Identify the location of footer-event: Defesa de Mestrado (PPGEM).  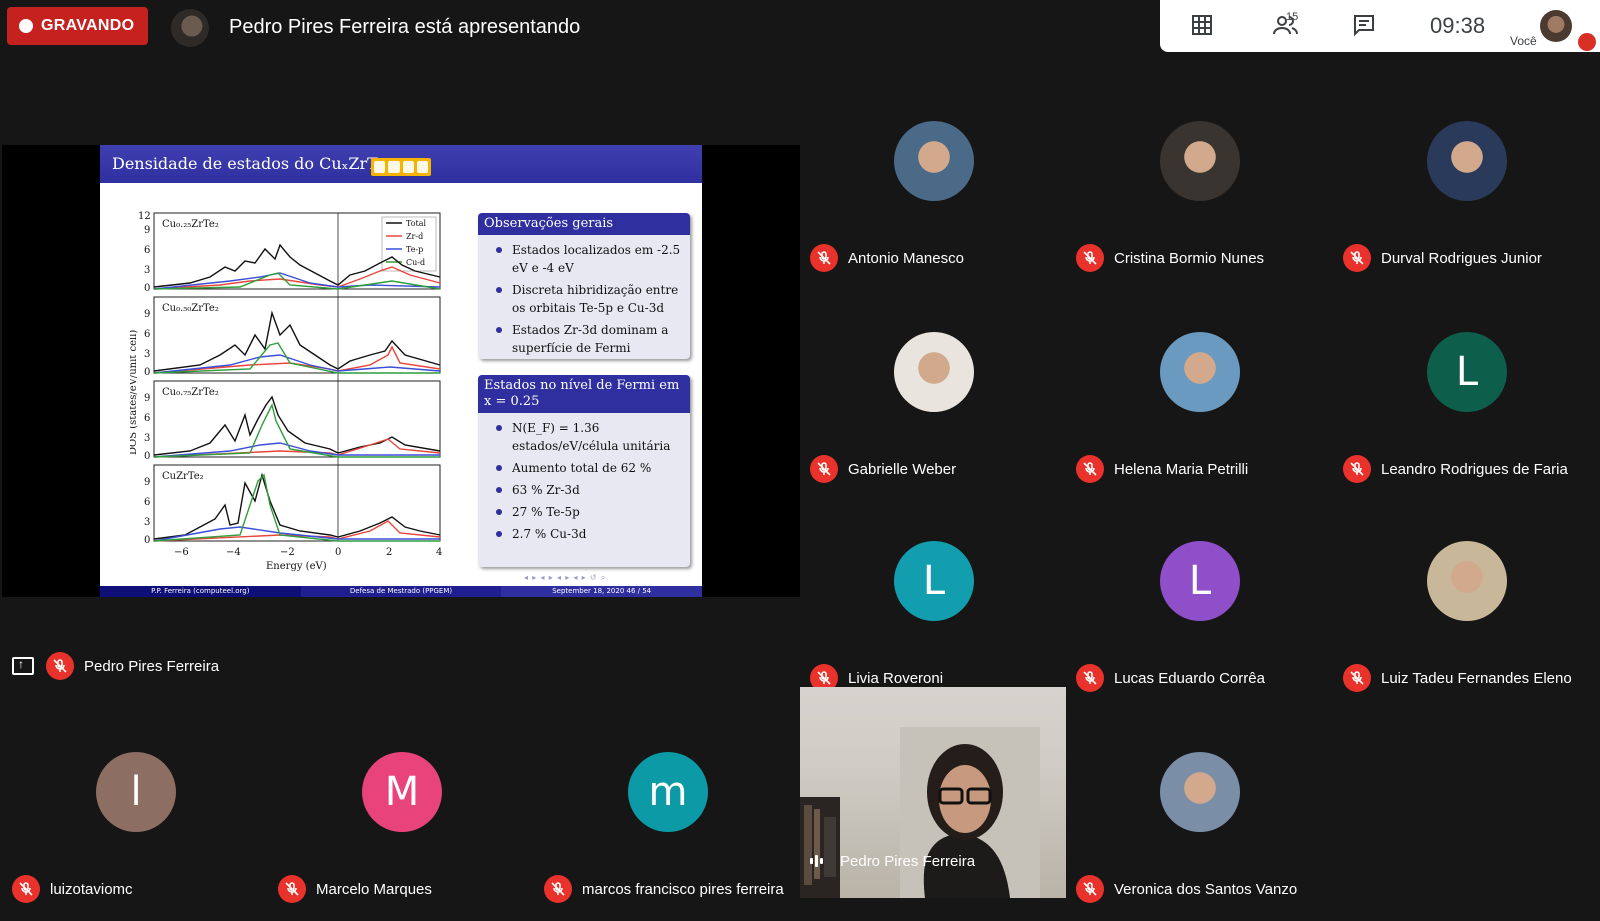
(401, 591).